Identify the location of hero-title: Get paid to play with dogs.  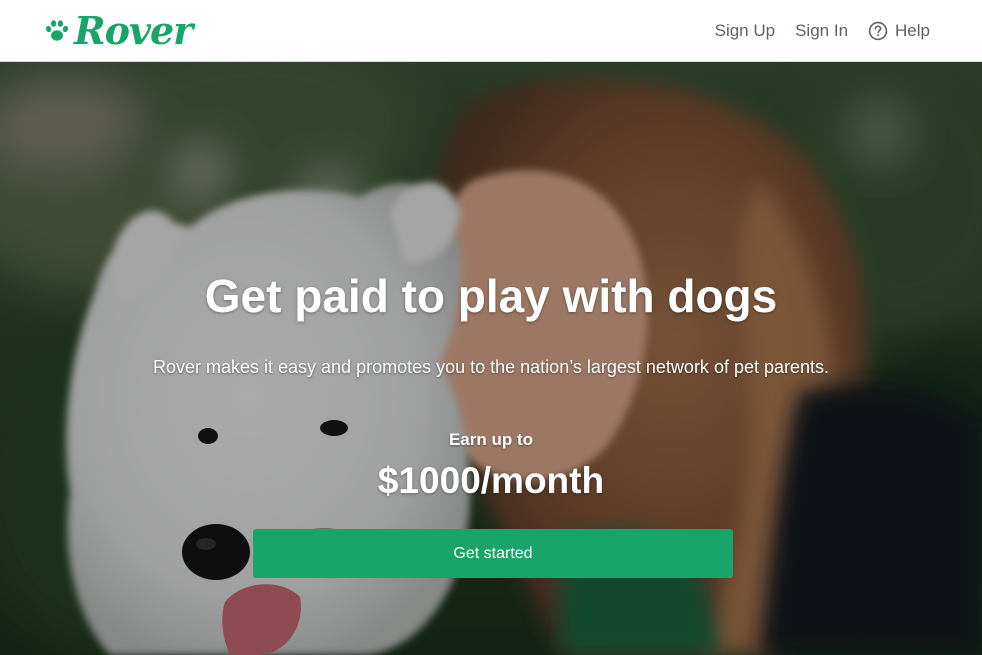
(491, 296).